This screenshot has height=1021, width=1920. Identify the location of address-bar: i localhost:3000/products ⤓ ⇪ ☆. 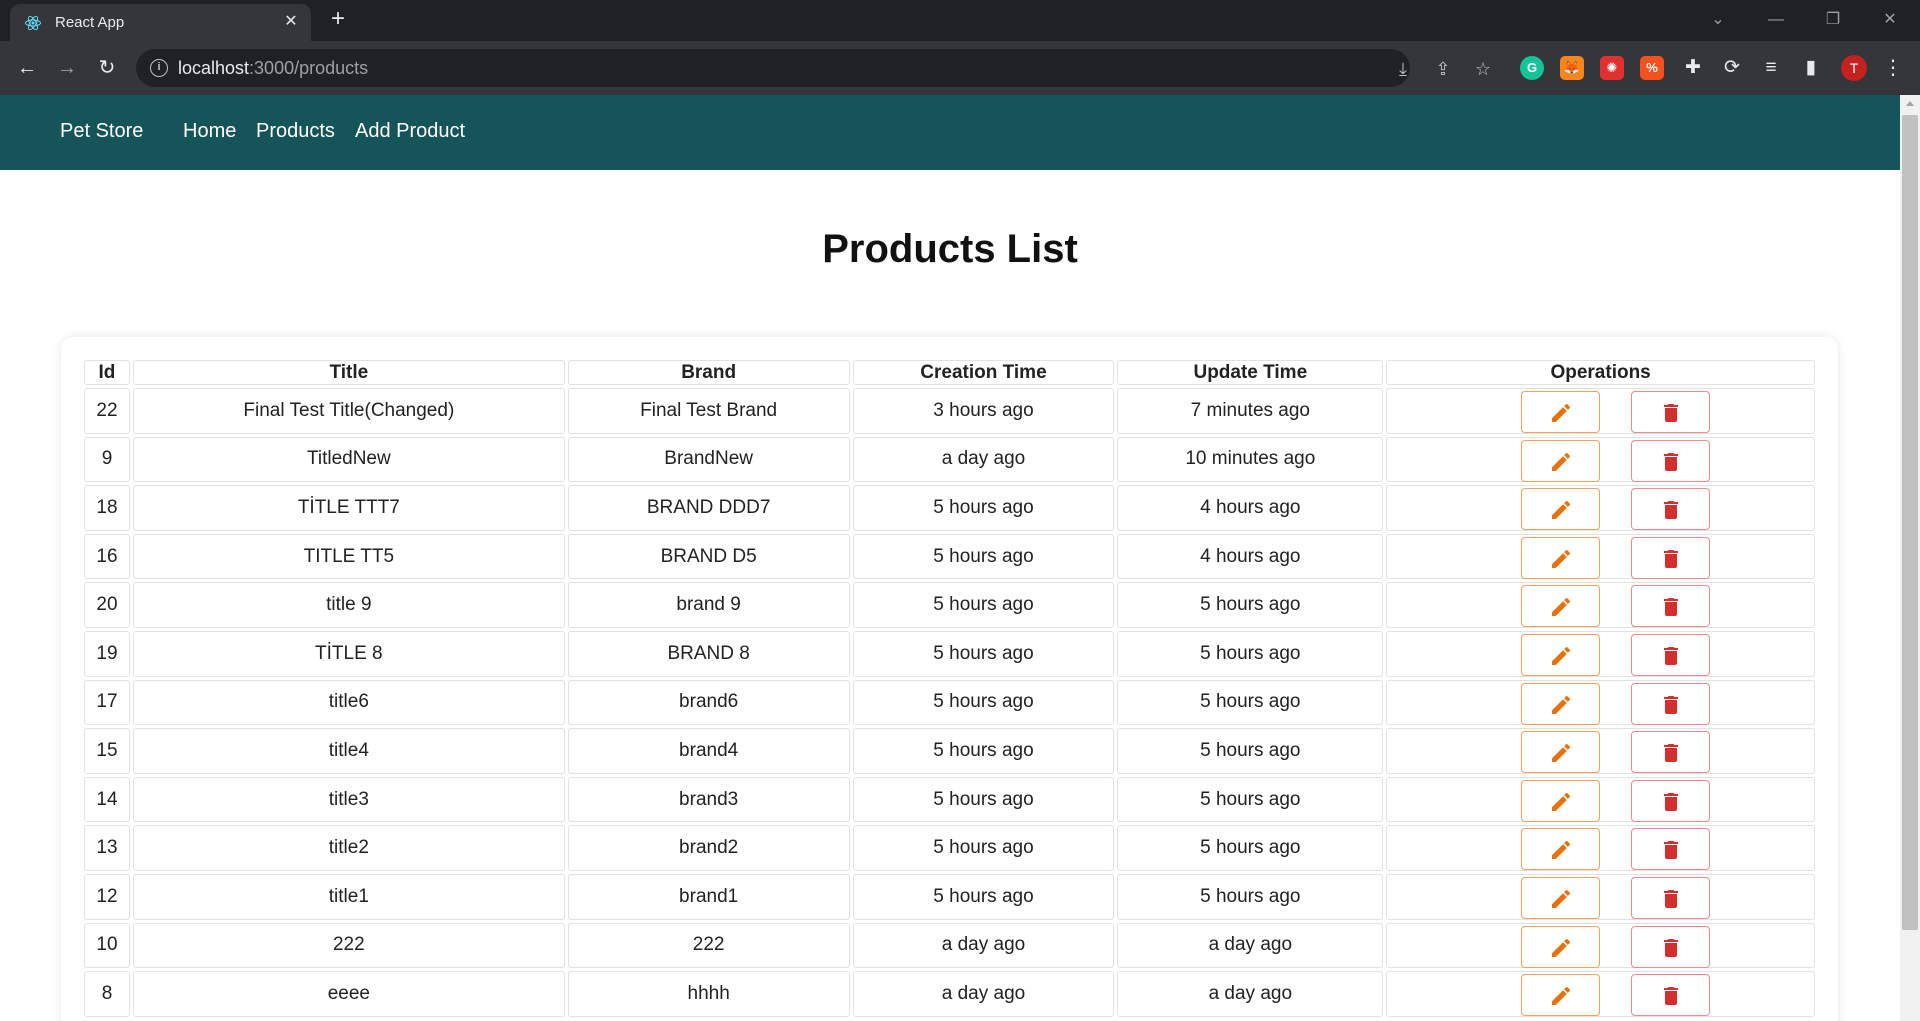
(813, 68).